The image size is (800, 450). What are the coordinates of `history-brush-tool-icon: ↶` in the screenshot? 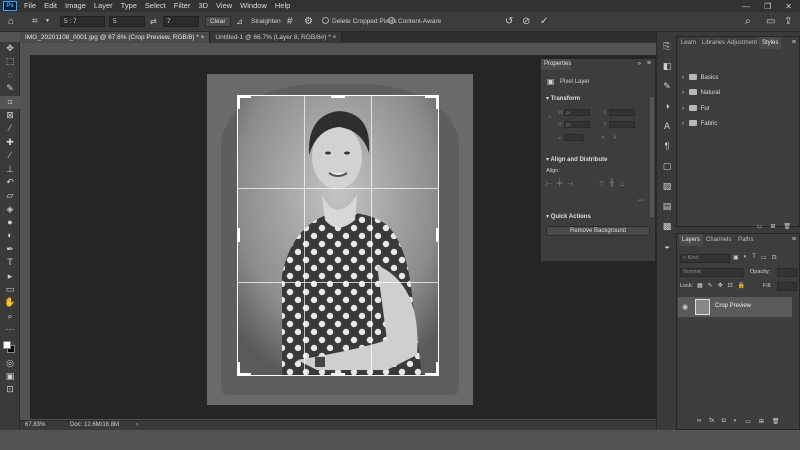 It's located at (10, 182).